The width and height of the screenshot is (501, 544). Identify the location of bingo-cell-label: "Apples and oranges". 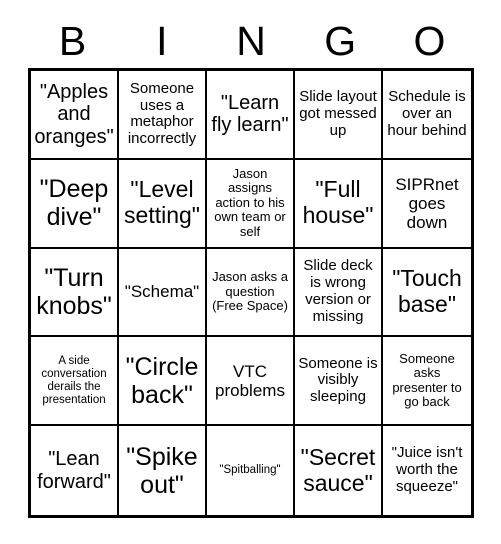
(74, 114).